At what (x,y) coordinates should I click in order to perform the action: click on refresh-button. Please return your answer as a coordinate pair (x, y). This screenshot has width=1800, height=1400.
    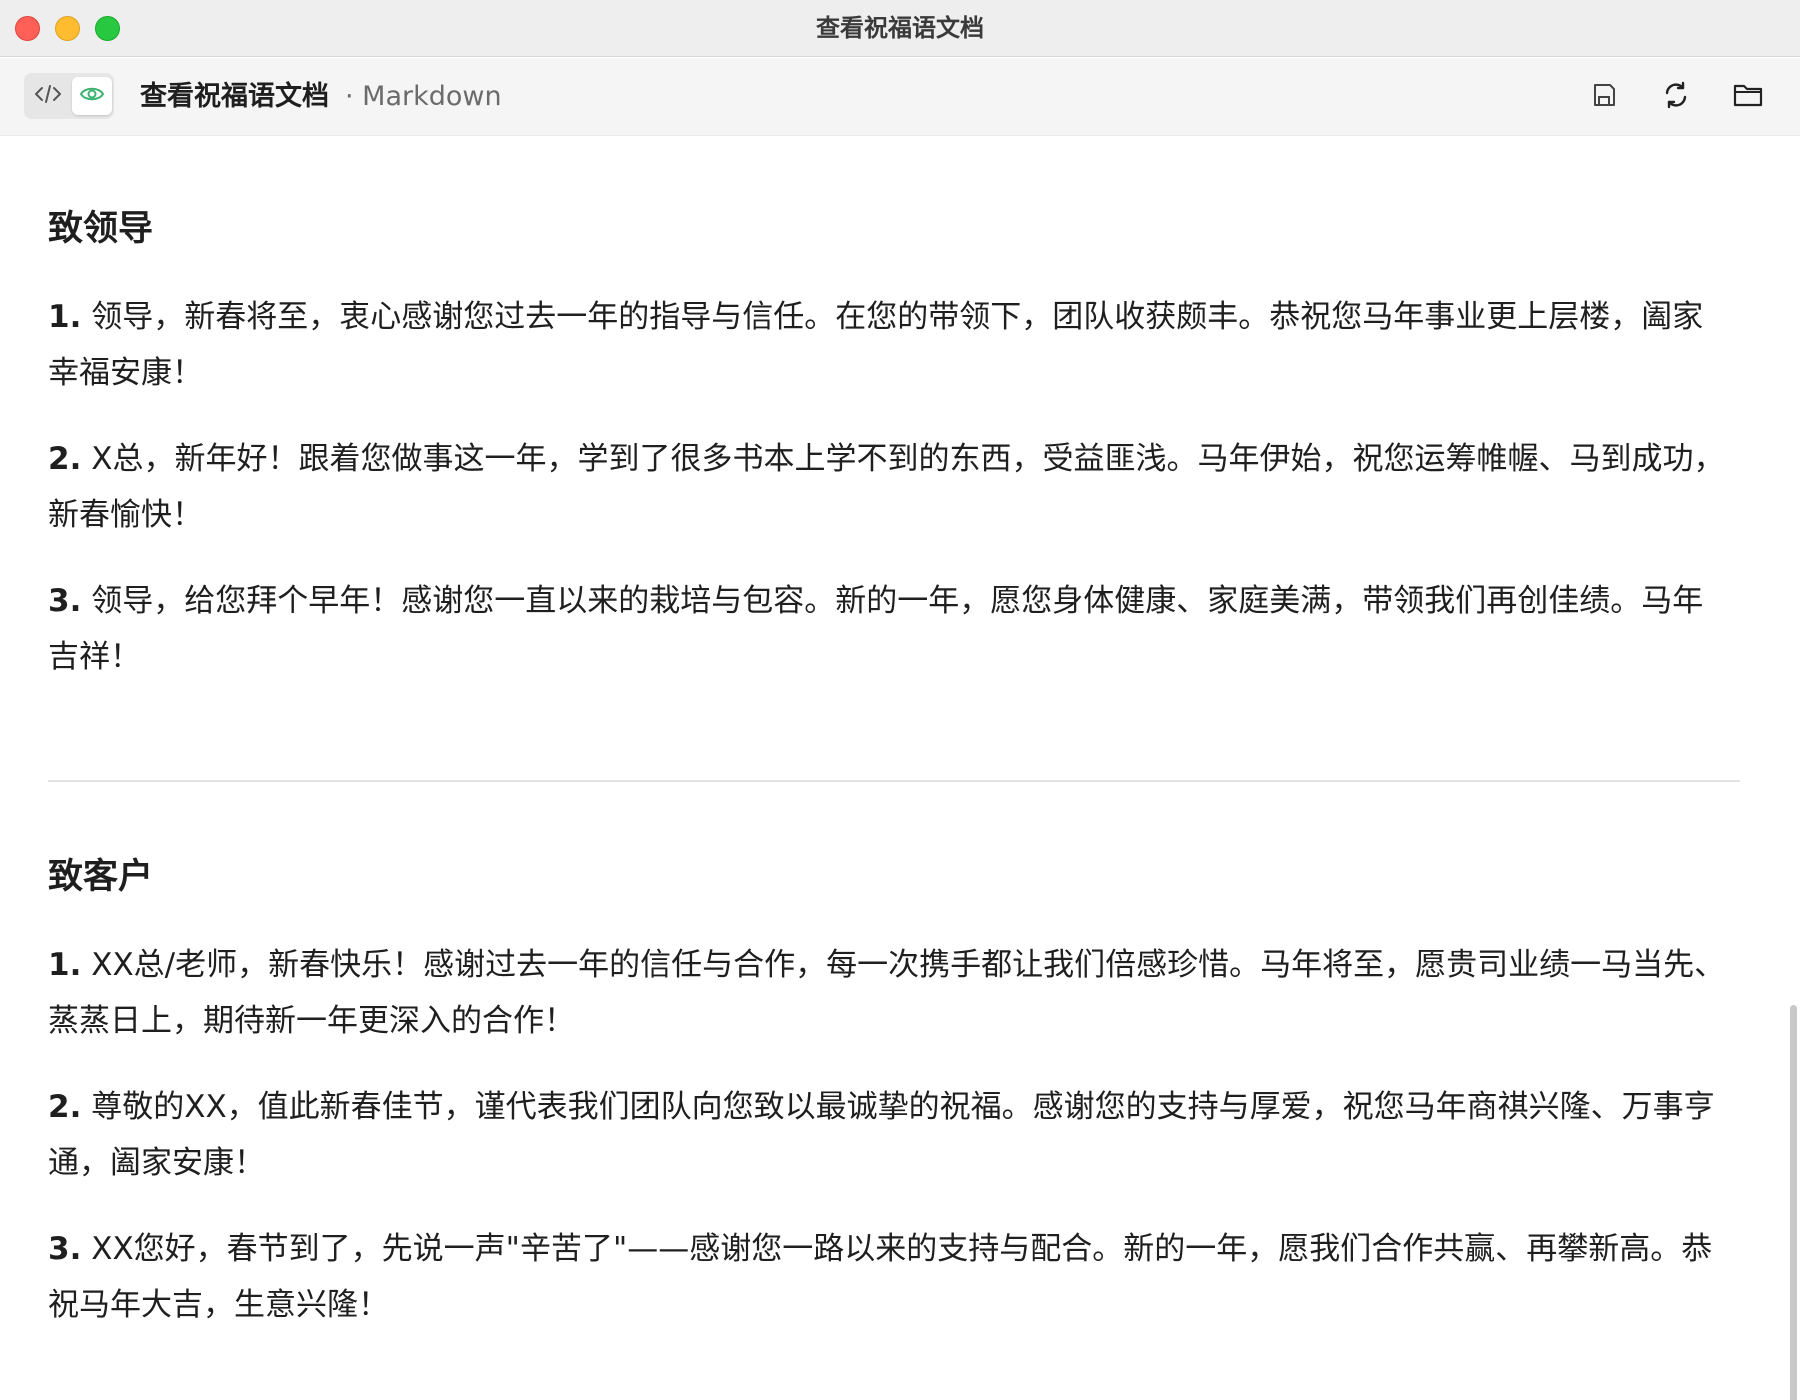
    Looking at the image, I should click on (1676, 97).